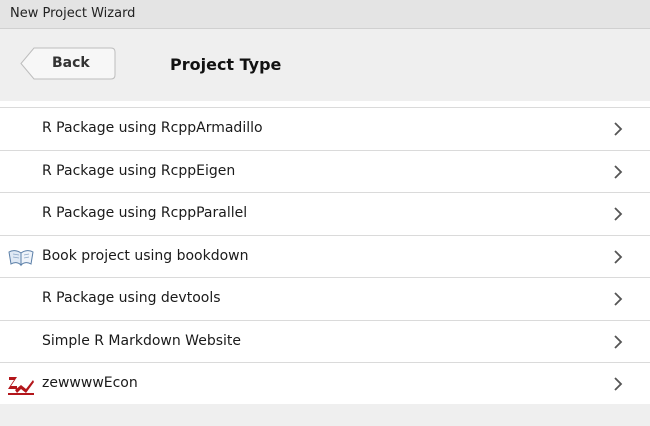 Image resolution: width=650 pixels, height=426 pixels. What do you see at coordinates (145, 256) in the screenshot?
I see `list-item-label: Book project using bookdown` at bounding box center [145, 256].